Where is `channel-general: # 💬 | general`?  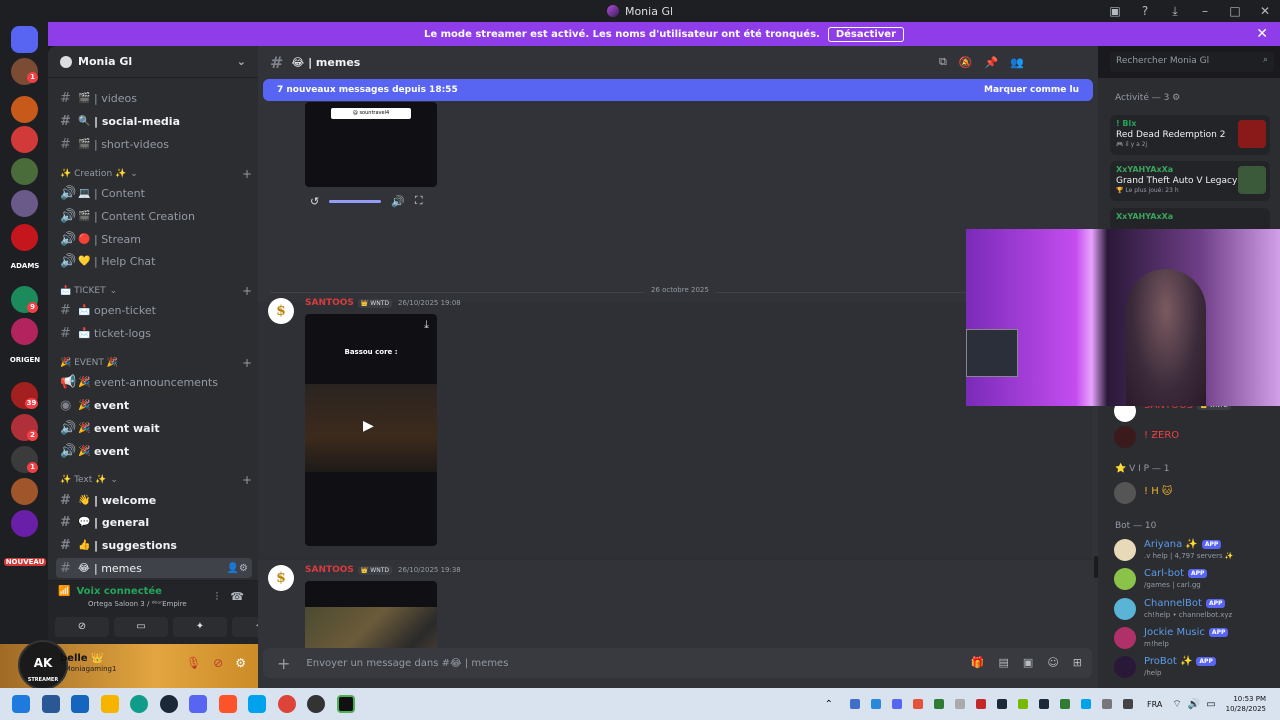
channel-general: # 💬 | general is located at coordinates (154, 522).